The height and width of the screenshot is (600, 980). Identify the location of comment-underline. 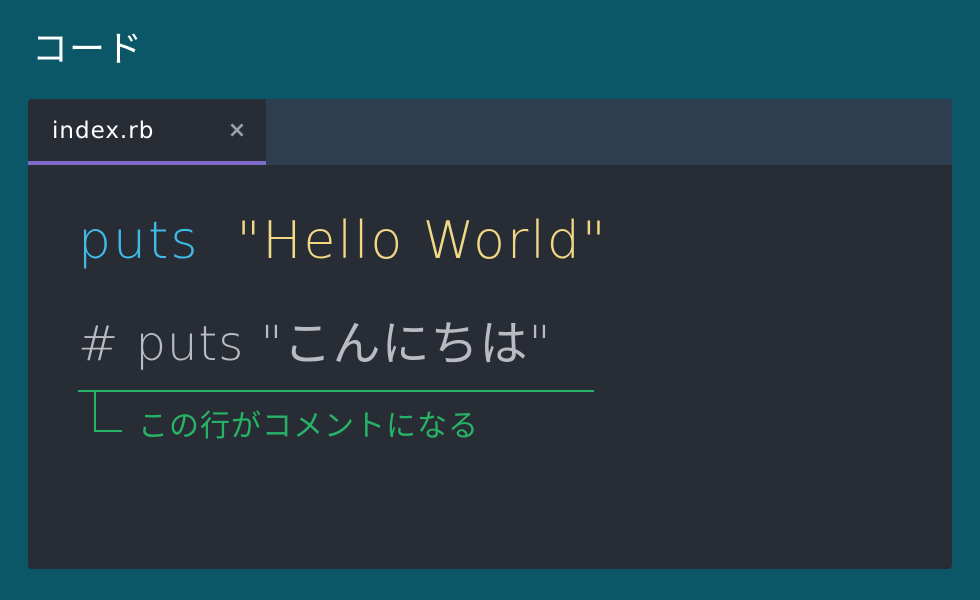
(336, 391).